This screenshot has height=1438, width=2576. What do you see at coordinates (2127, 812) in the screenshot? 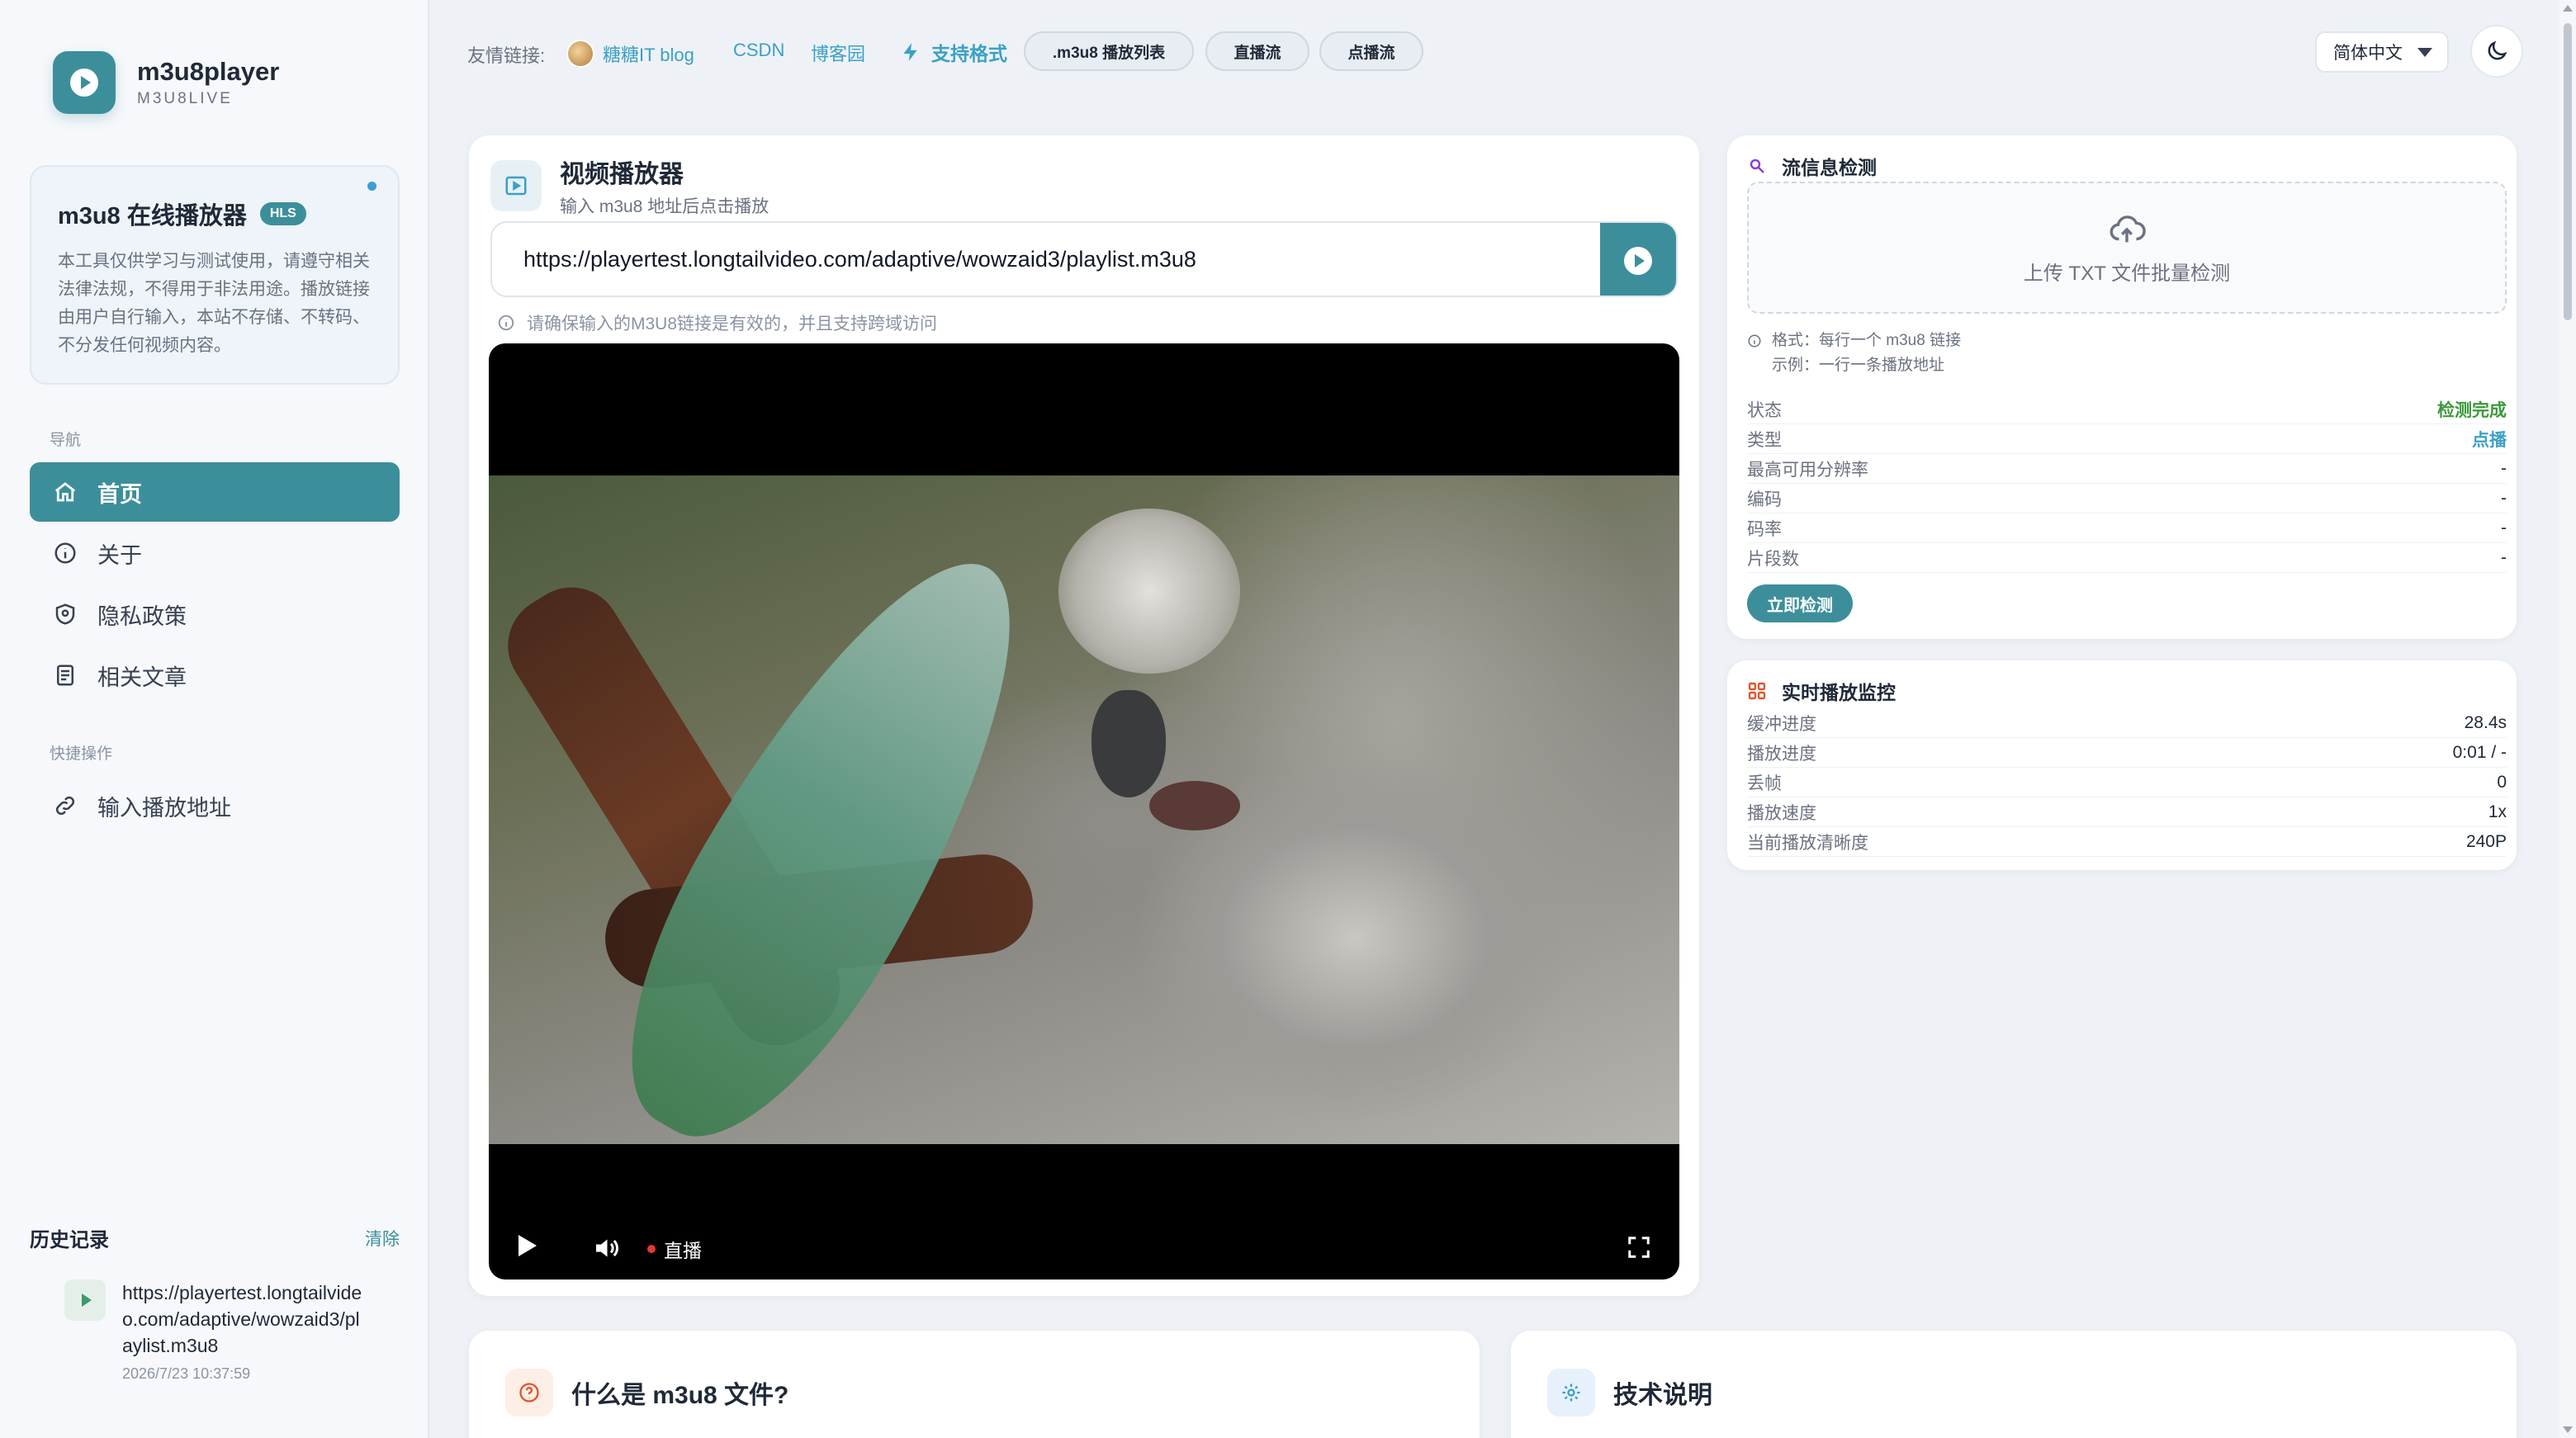
I see `monitor-row-speed: 播放速度 1x` at bounding box center [2127, 812].